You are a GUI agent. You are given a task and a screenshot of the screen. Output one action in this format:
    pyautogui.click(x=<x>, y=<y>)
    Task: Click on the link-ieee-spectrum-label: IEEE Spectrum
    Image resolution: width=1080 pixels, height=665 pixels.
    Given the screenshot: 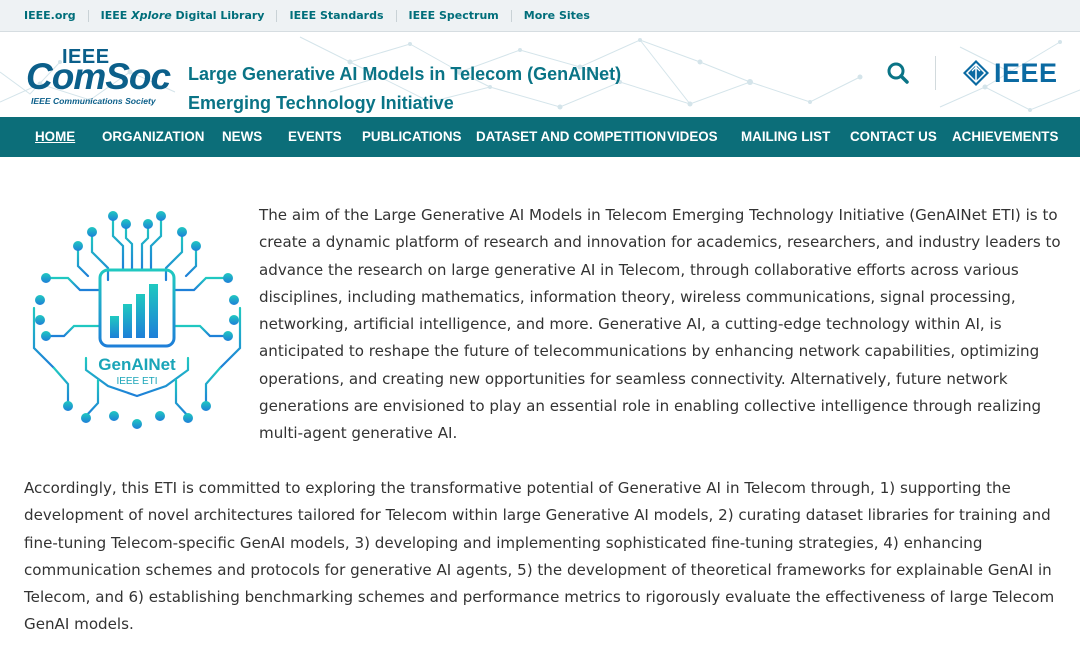 What is the action you would take?
    pyautogui.click(x=453, y=15)
    